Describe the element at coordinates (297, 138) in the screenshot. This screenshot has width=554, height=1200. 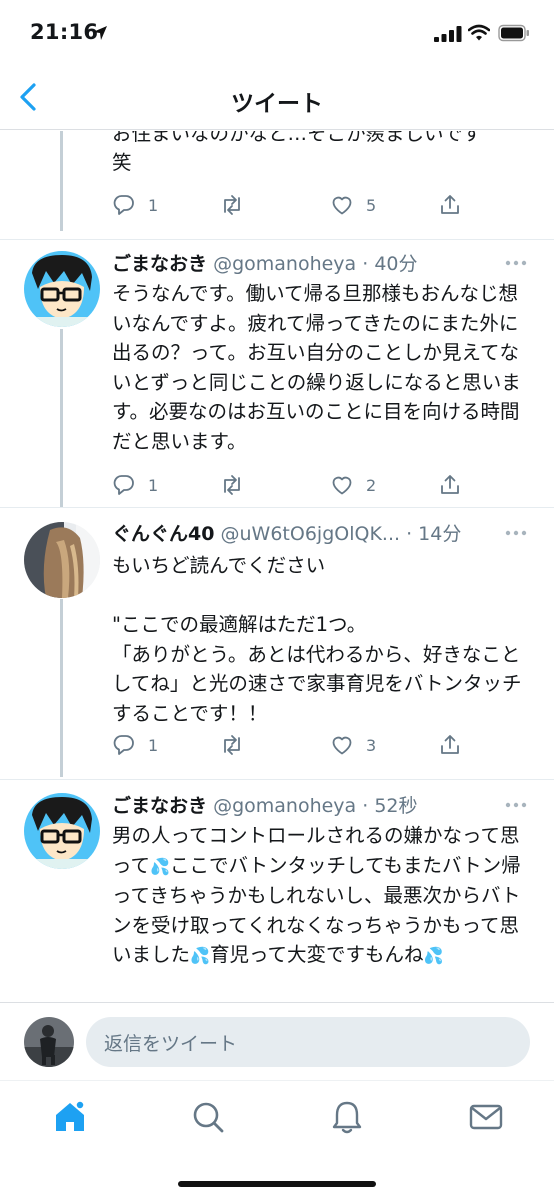
I see `tweet-text-line: お住まいなのかなと…そこか羨ましいです` at that location.